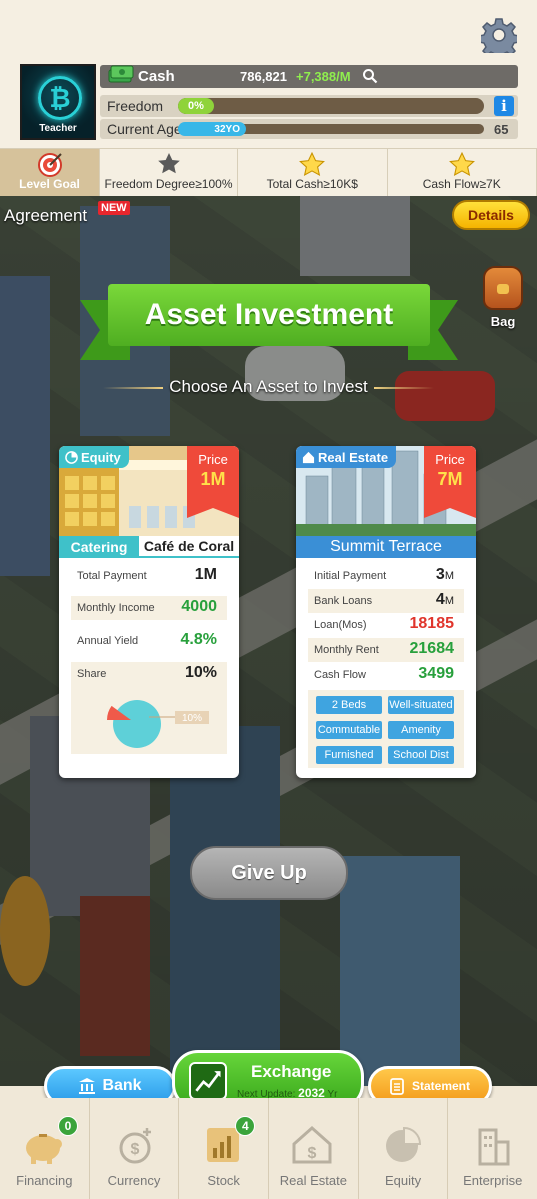 The image size is (537, 1199). I want to click on equity-row-monthly-income: Monthly Income 4000, so click(149, 608).